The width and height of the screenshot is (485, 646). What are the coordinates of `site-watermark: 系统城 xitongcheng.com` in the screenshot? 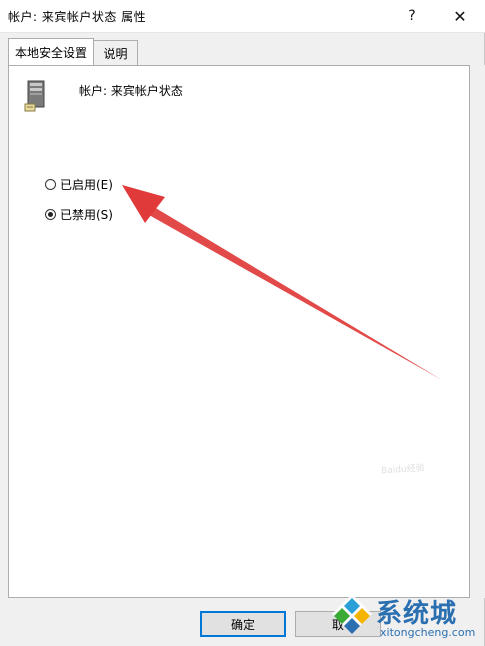 It's located at (407, 618).